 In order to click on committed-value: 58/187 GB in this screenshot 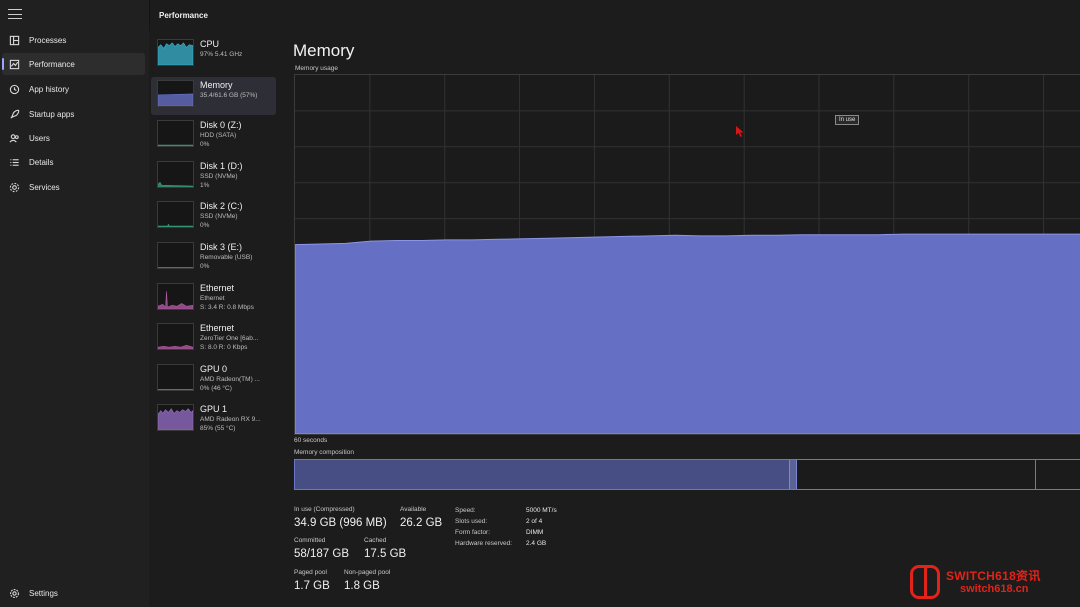, I will do `click(321, 554)`.